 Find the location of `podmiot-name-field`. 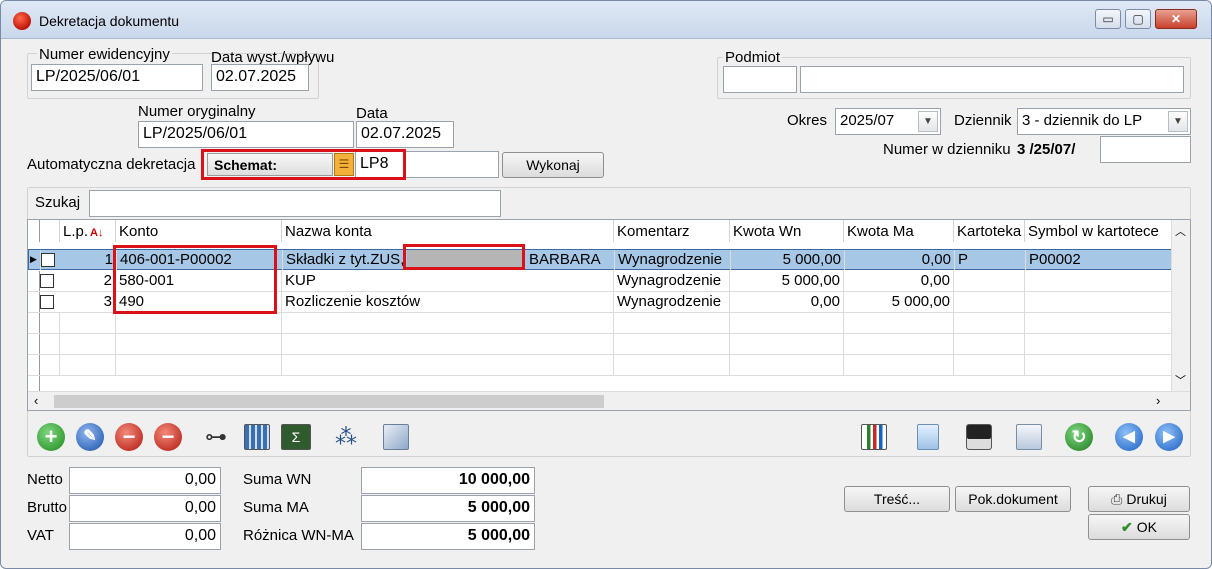

podmiot-name-field is located at coordinates (992, 79).